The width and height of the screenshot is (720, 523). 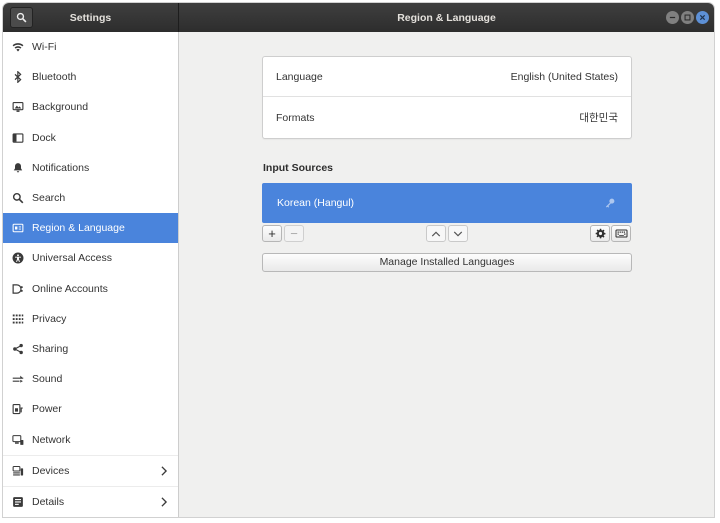 I want to click on headerbar-sidebar-section: Settings, so click(x=91, y=17).